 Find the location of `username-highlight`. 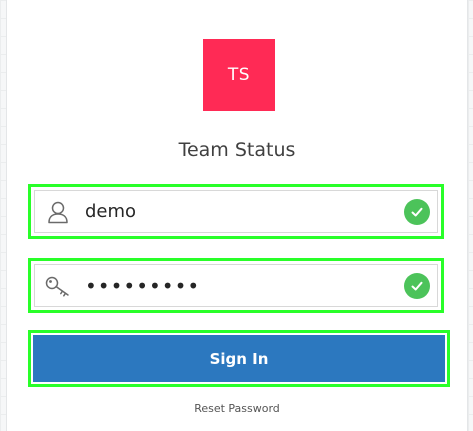

username-highlight is located at coordinates (236, 211).